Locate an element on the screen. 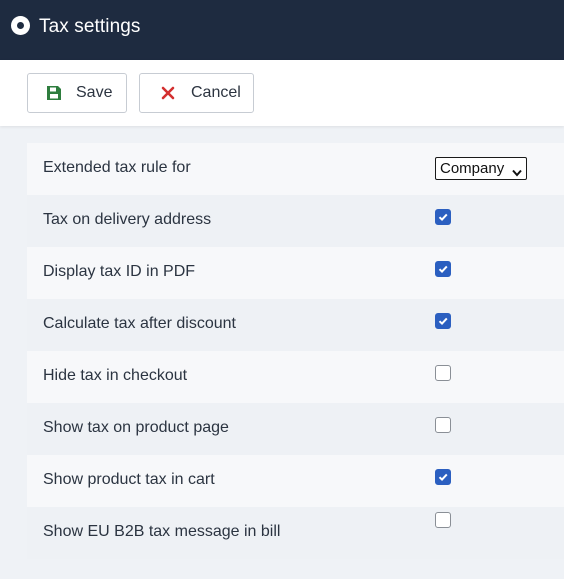 This screenshot has height=579, width=564. setting-row: Hide tax in checkout is located at coordinates (295, 377).